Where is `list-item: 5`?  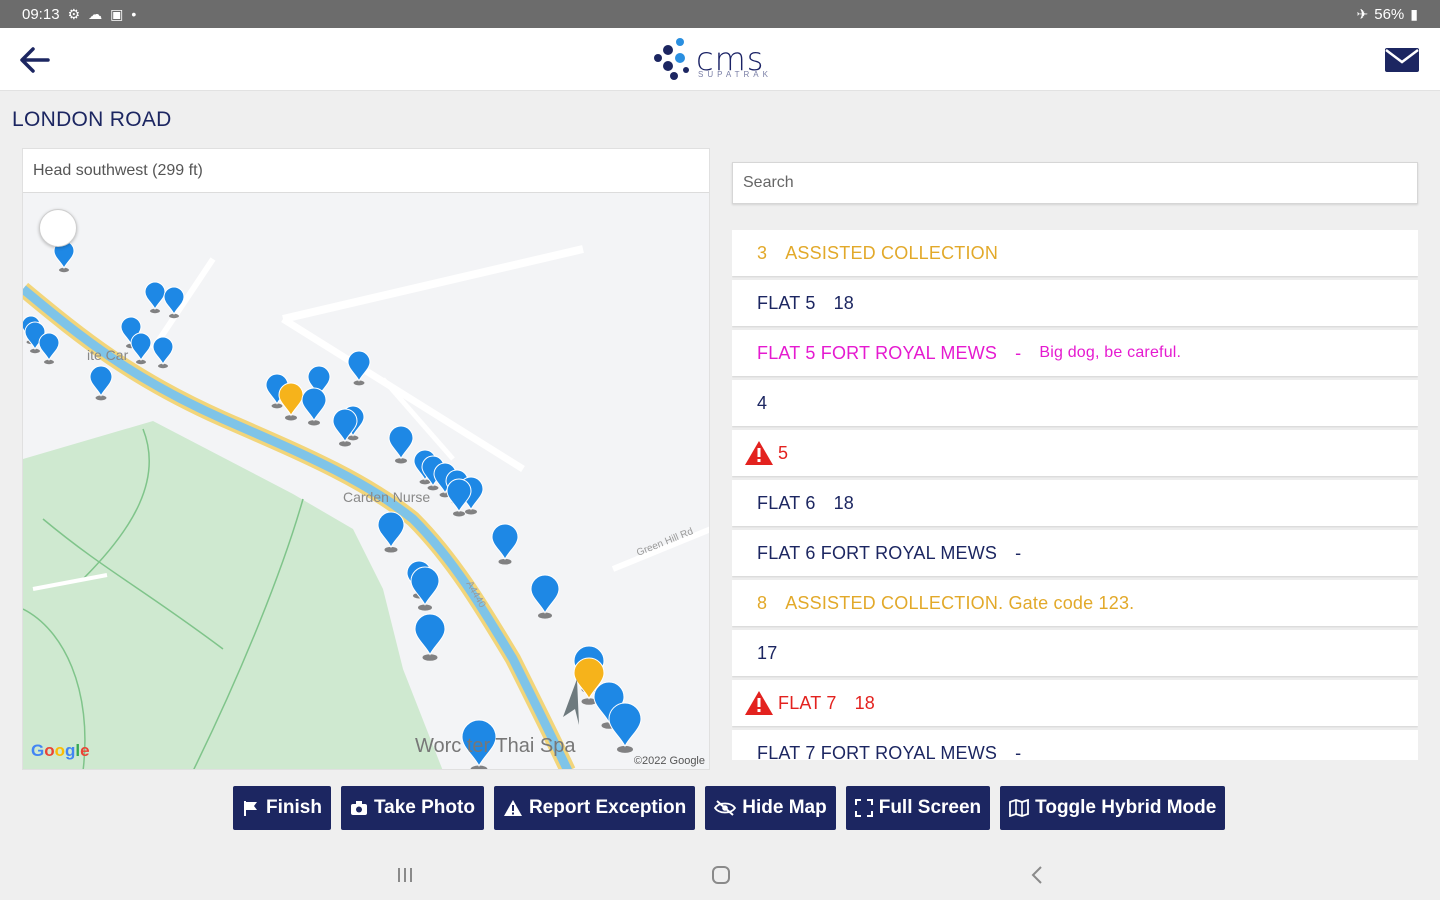
list-item: 5 is located at coordinates (1075, 453).